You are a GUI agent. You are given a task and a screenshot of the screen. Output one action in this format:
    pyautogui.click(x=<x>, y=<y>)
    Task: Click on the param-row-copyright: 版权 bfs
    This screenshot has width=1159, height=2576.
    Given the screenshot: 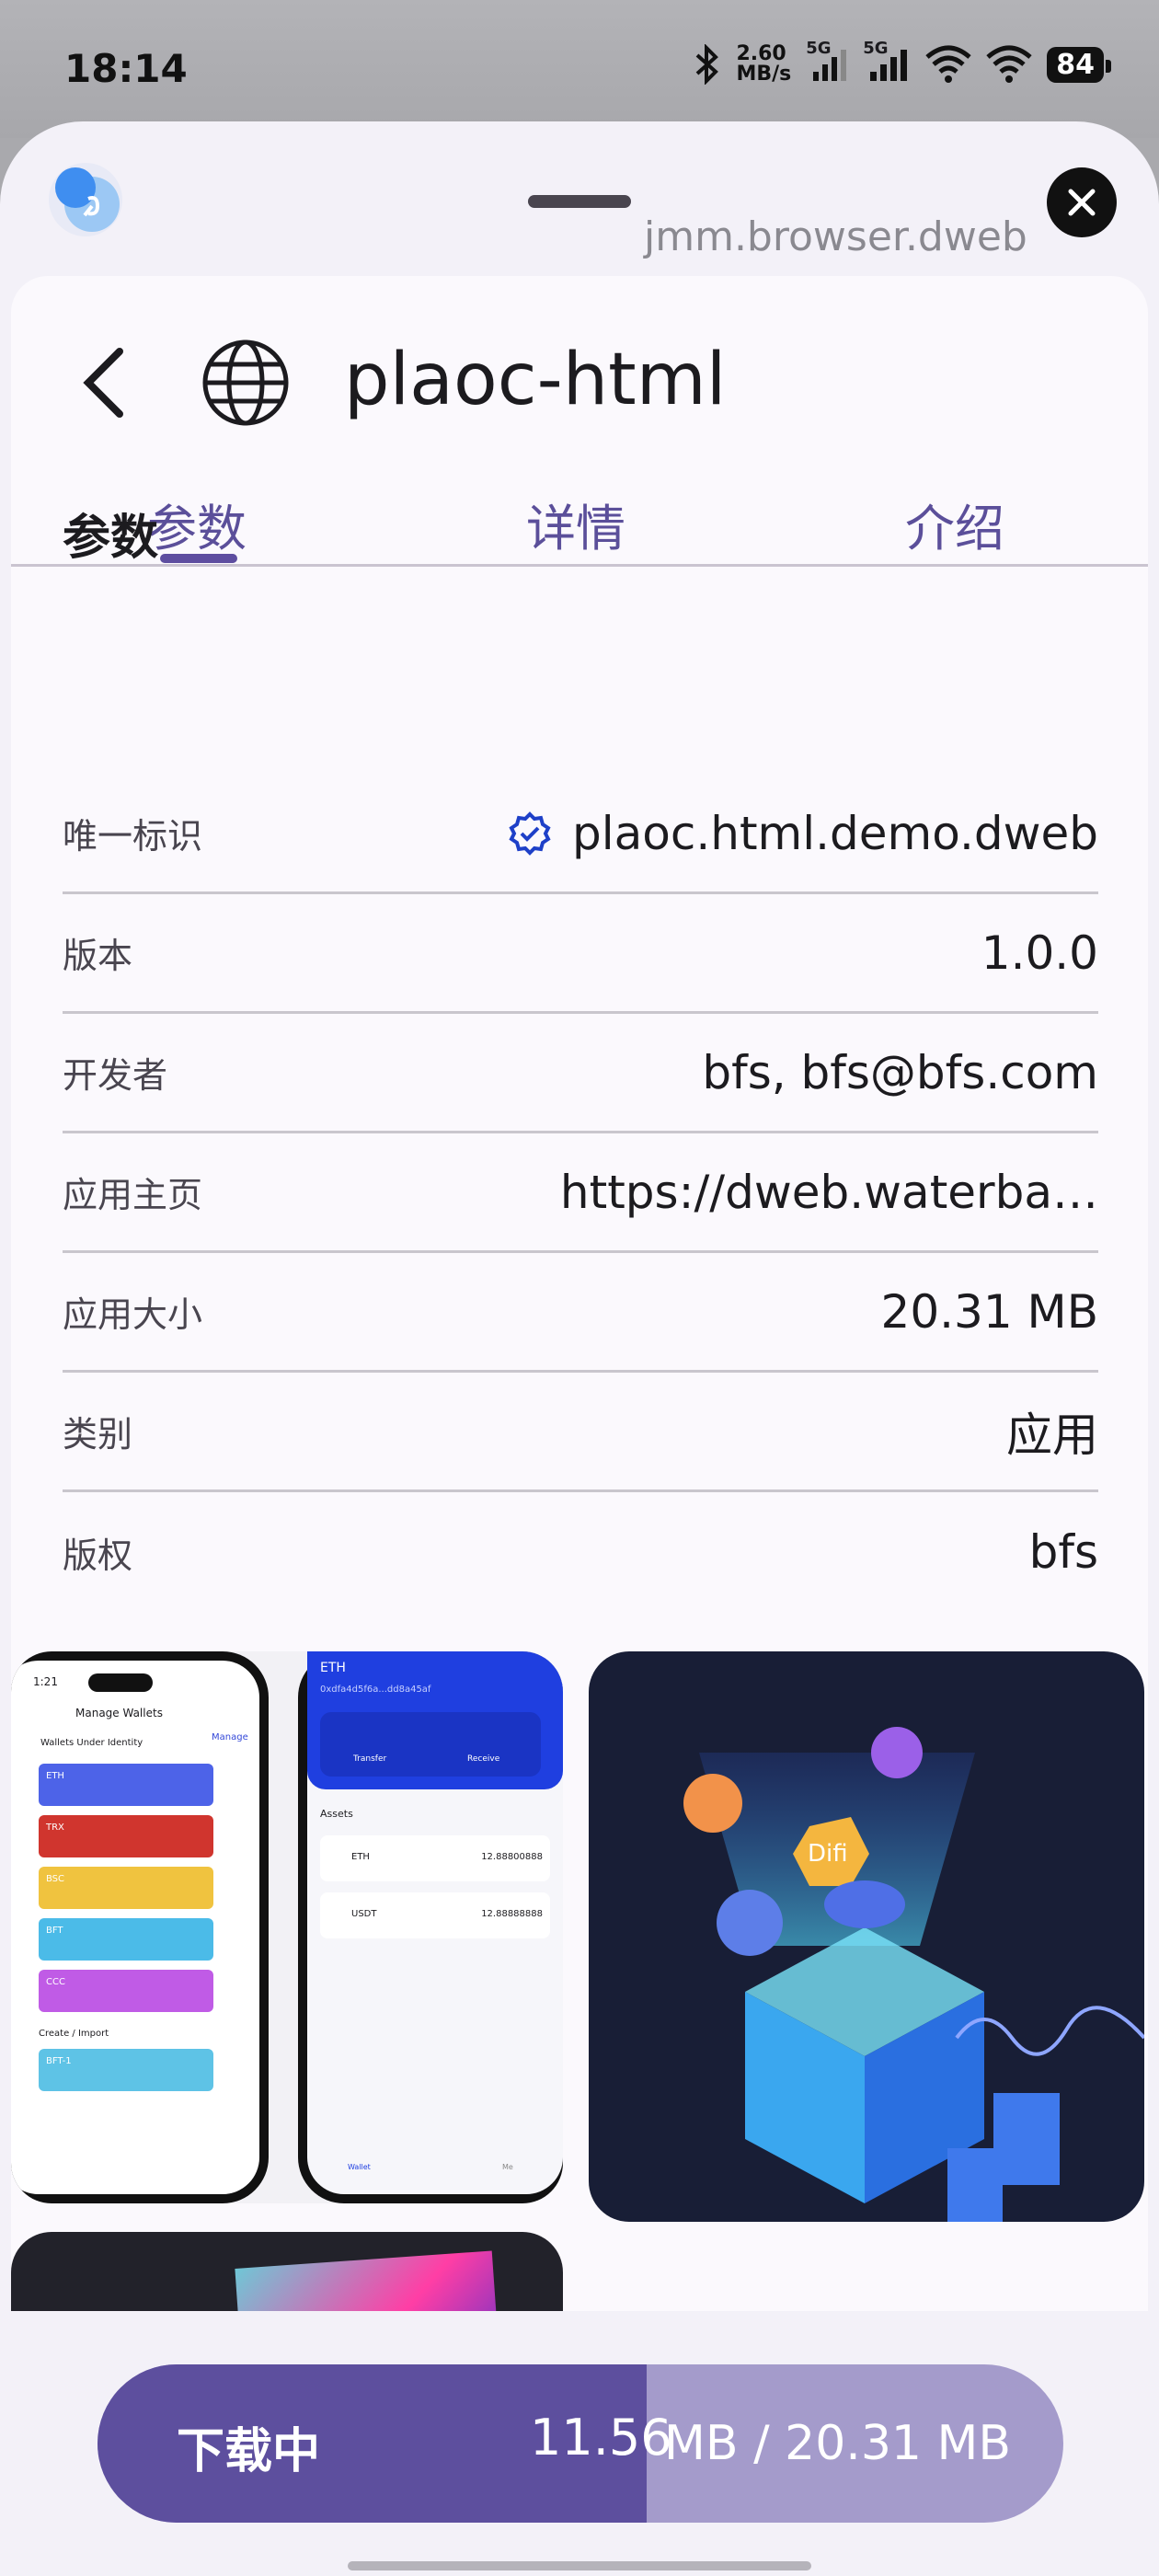 What is the action you would take?
    pyautogui.click(x=580, y=1552)
    